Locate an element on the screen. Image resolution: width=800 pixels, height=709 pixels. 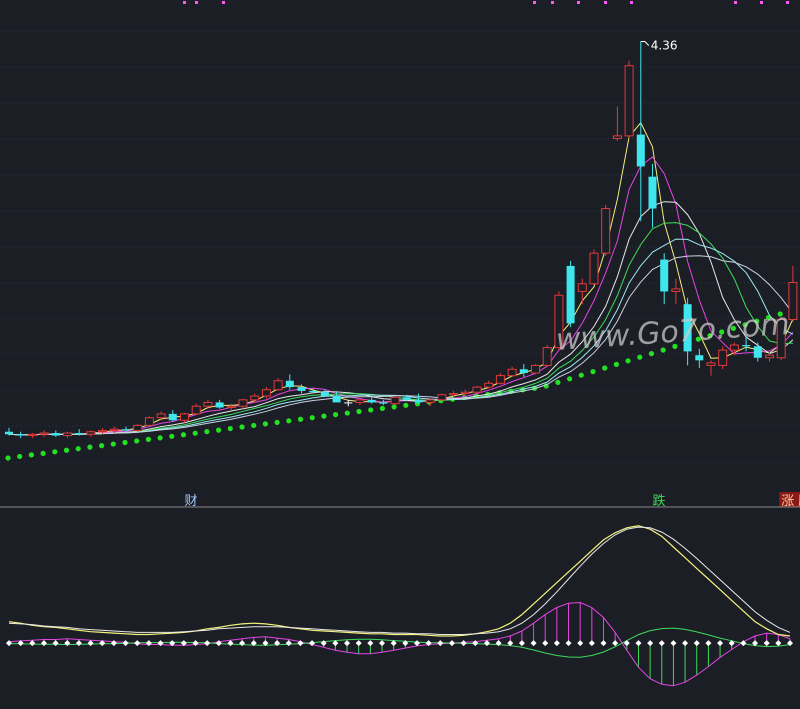
peak-annotation: 4.36 is located at coordinates (659, 45).